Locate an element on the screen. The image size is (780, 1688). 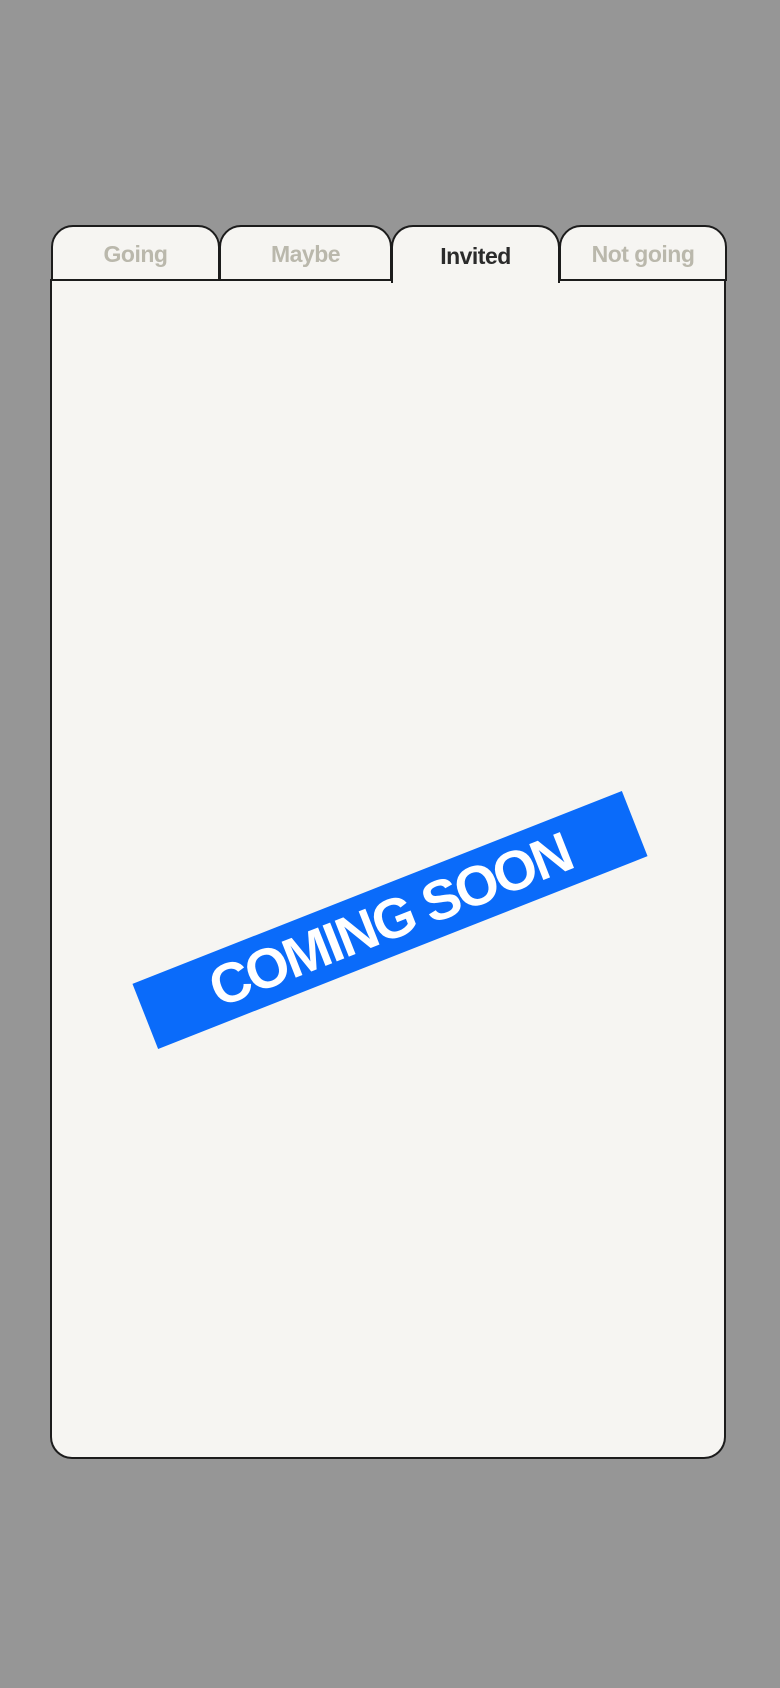
tab-not-going: Not going is located at coordinates (643, 253).